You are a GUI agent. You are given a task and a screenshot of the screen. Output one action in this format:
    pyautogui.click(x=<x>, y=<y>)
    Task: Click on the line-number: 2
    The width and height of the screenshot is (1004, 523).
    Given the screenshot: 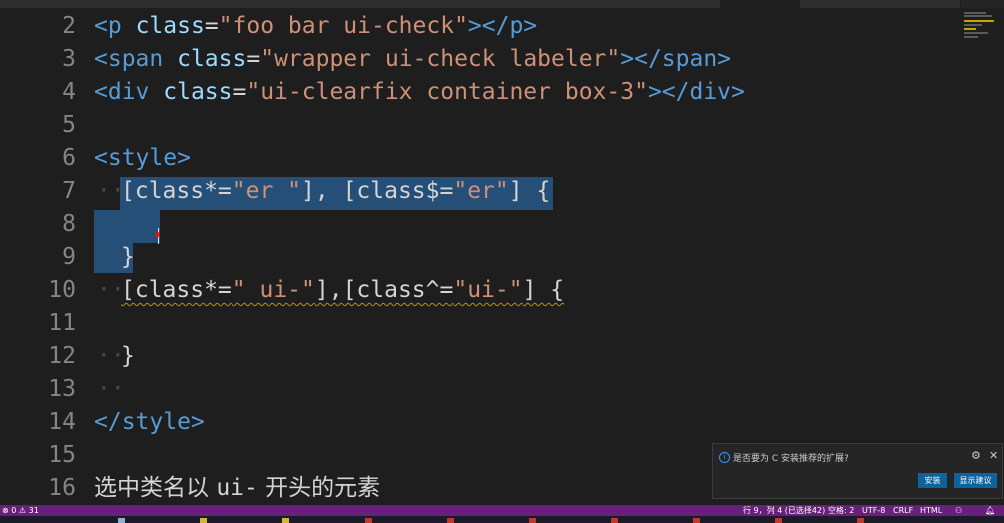 What is the action you would take?
    pyautogui.click(x=69, y=26)
    